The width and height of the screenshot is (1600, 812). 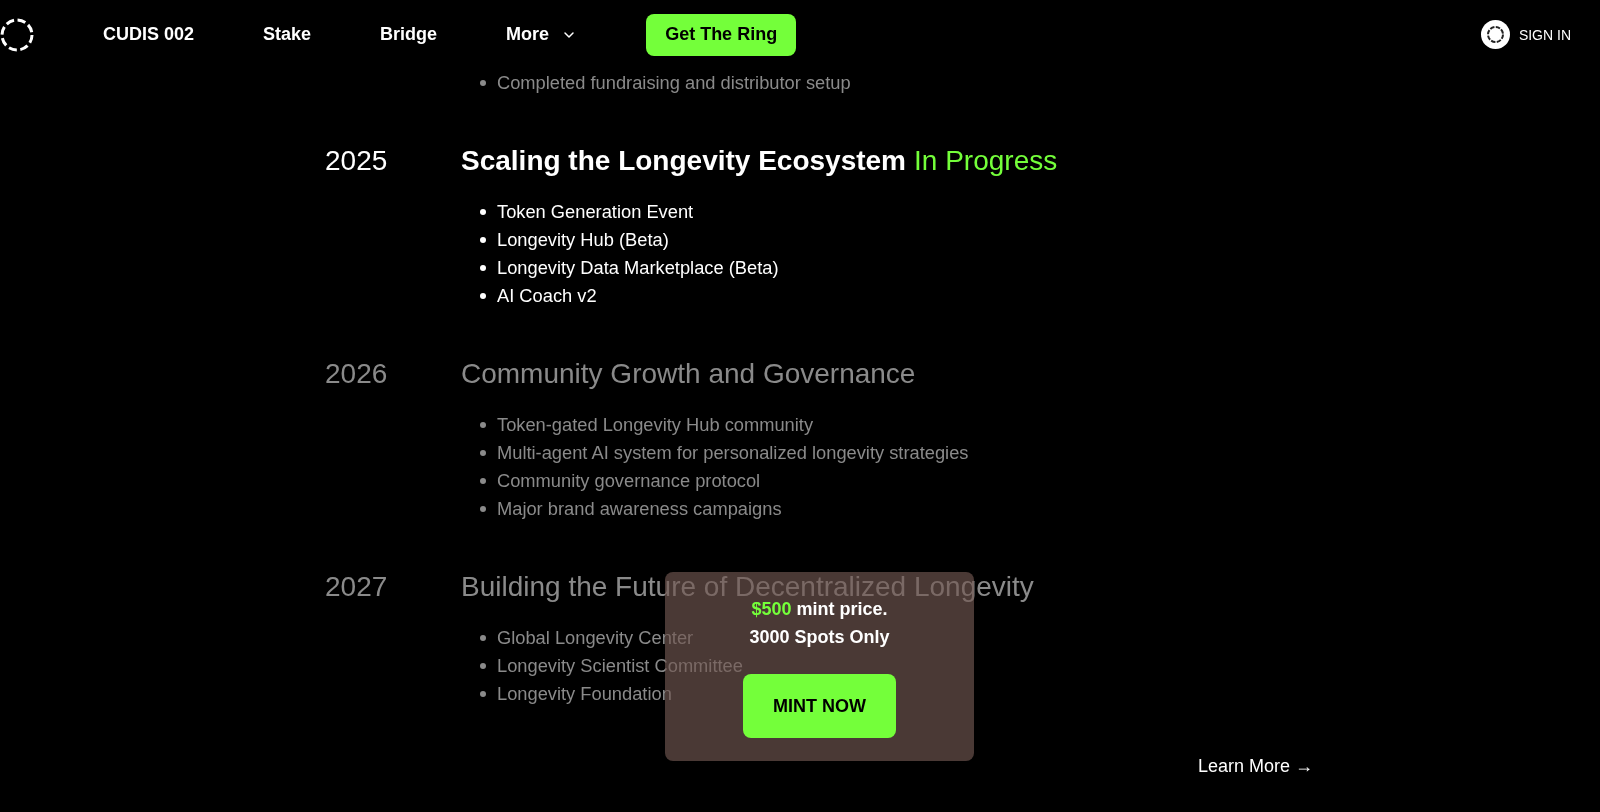 I want to click on milestone-item: Completed fundraising and distributor setup, so click(x=674, y=83).